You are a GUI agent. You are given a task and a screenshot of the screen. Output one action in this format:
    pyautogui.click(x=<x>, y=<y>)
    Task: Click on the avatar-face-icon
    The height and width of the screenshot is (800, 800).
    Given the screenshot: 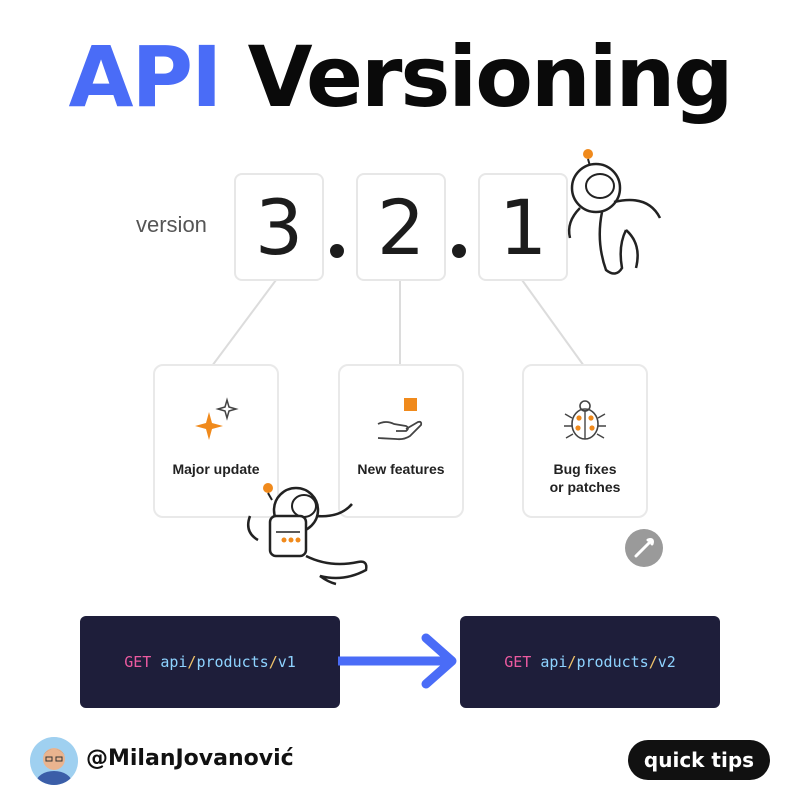 What is the action you would take?
    pyautogui.click(x=54, y=761)
    